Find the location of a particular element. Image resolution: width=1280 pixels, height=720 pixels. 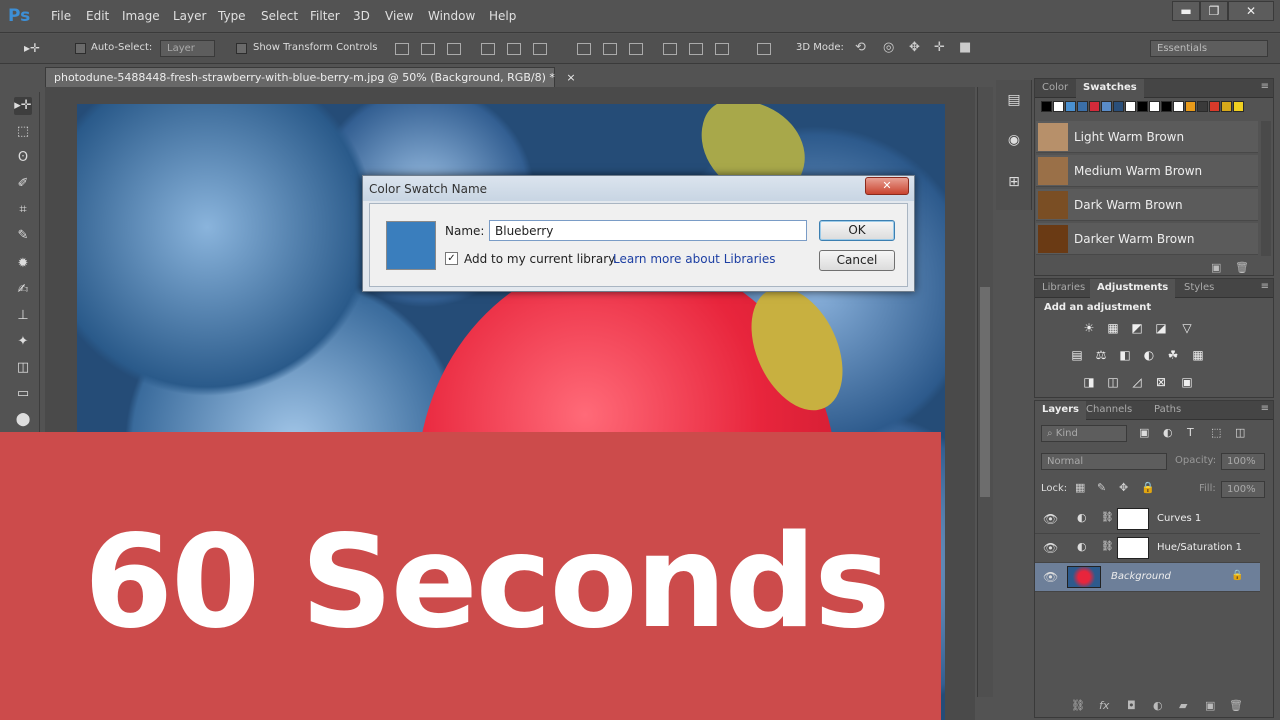

dialog-close-icon: ✕ is located at coordinates (887, 186).